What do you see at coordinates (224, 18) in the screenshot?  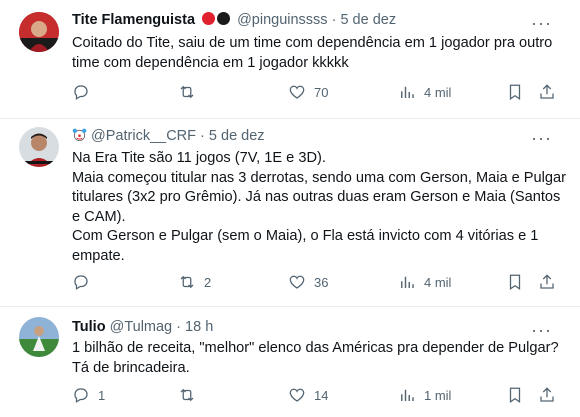 I see `black-circle-emoji` at bounding box center [224, 18].